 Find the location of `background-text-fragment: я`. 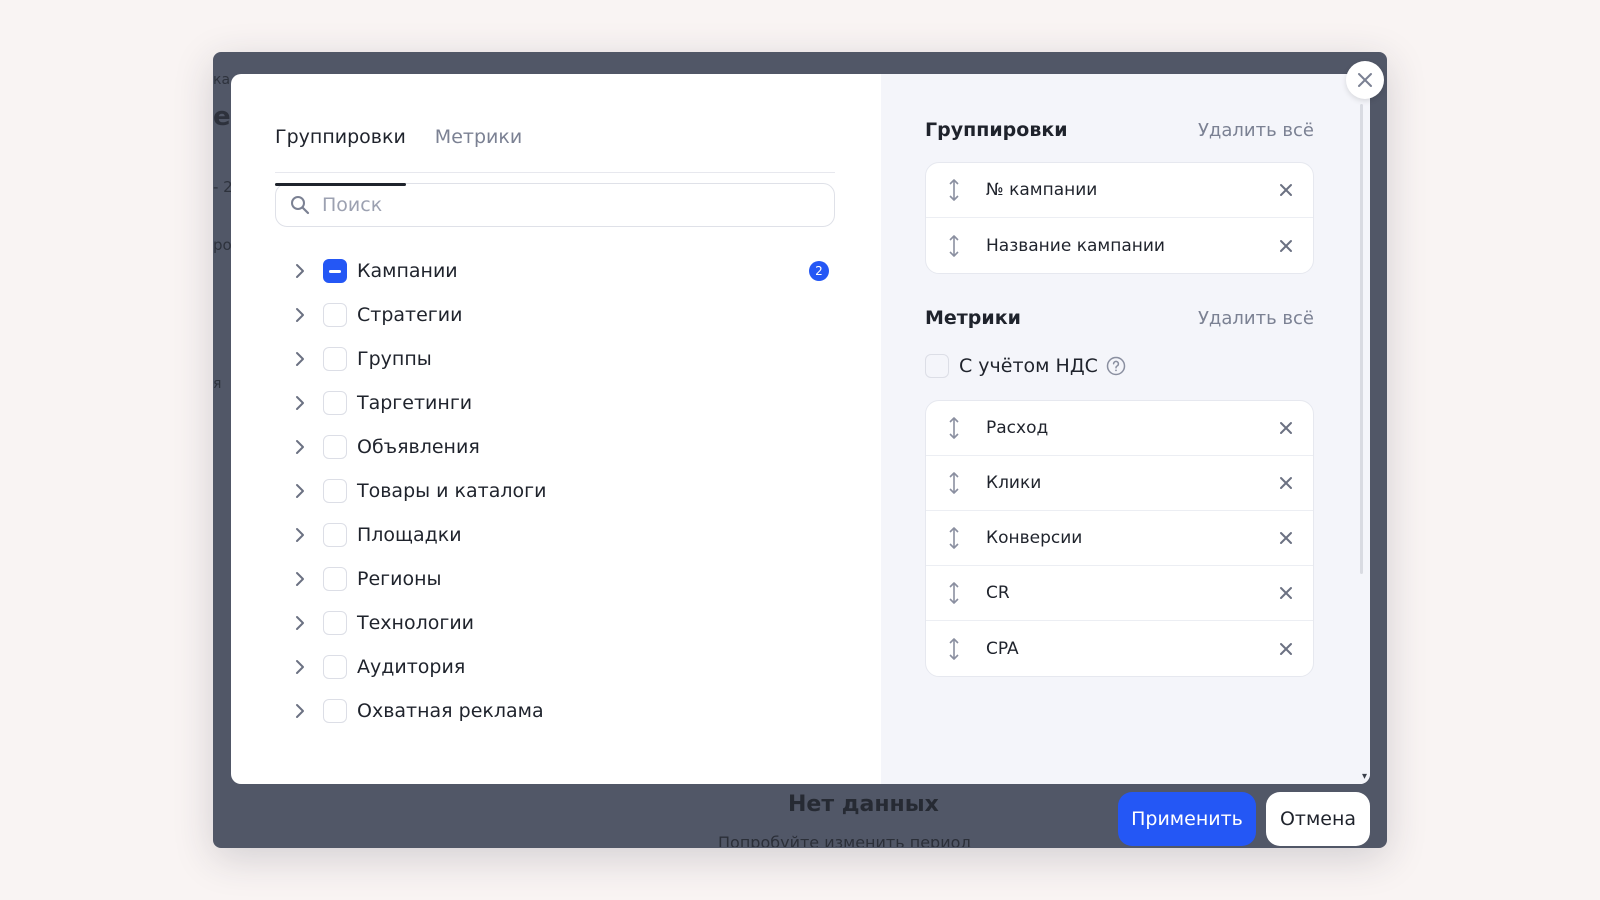

background-text-fragment: я is located at coordinates (217, 384).